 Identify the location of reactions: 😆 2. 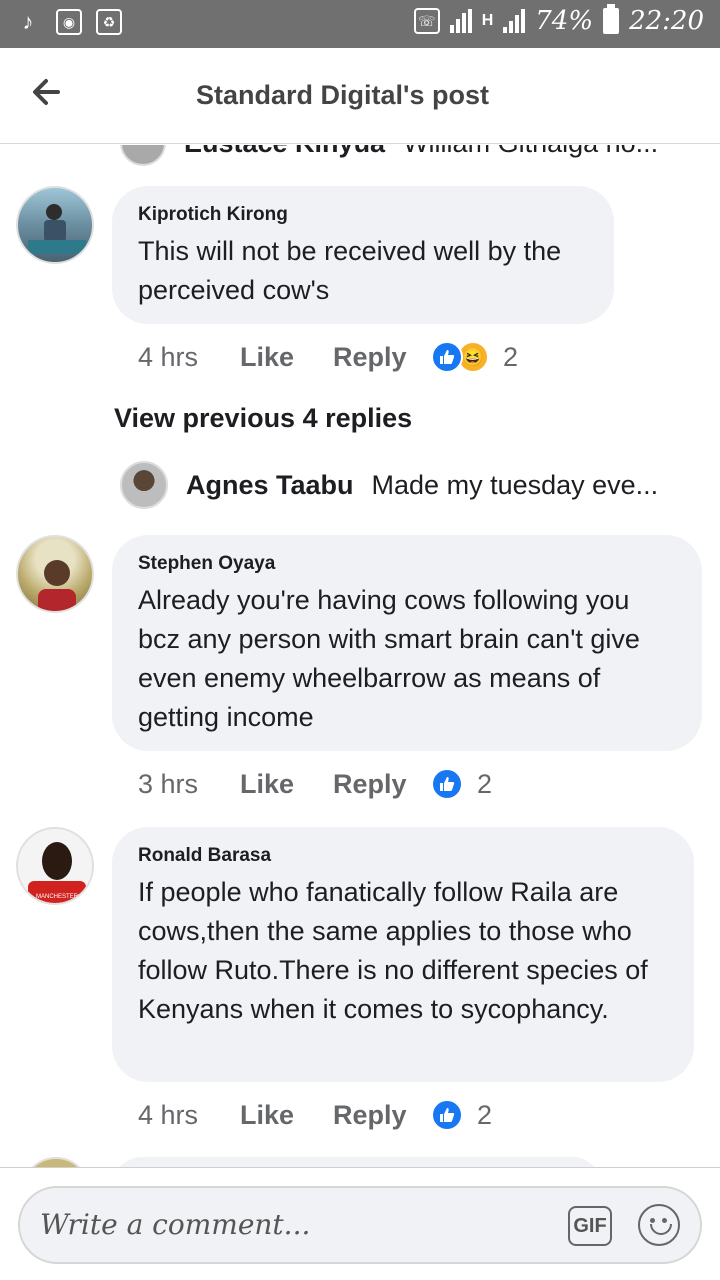
(474, 357).